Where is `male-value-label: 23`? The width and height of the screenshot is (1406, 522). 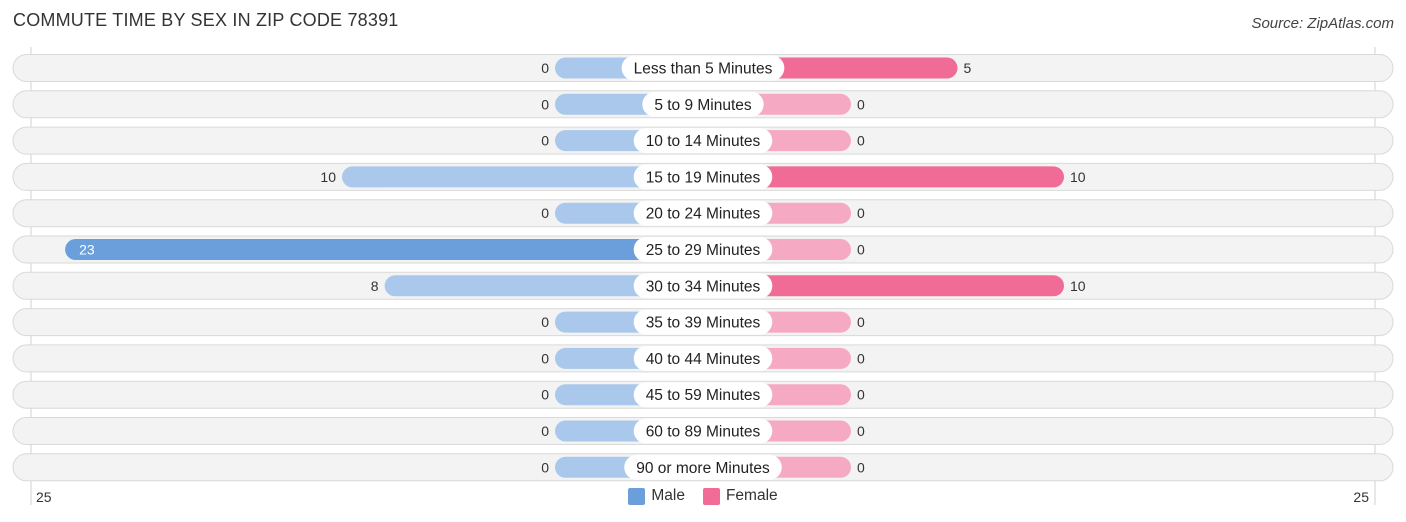 male-value-label: 23 is located at coordinates (87, 250).